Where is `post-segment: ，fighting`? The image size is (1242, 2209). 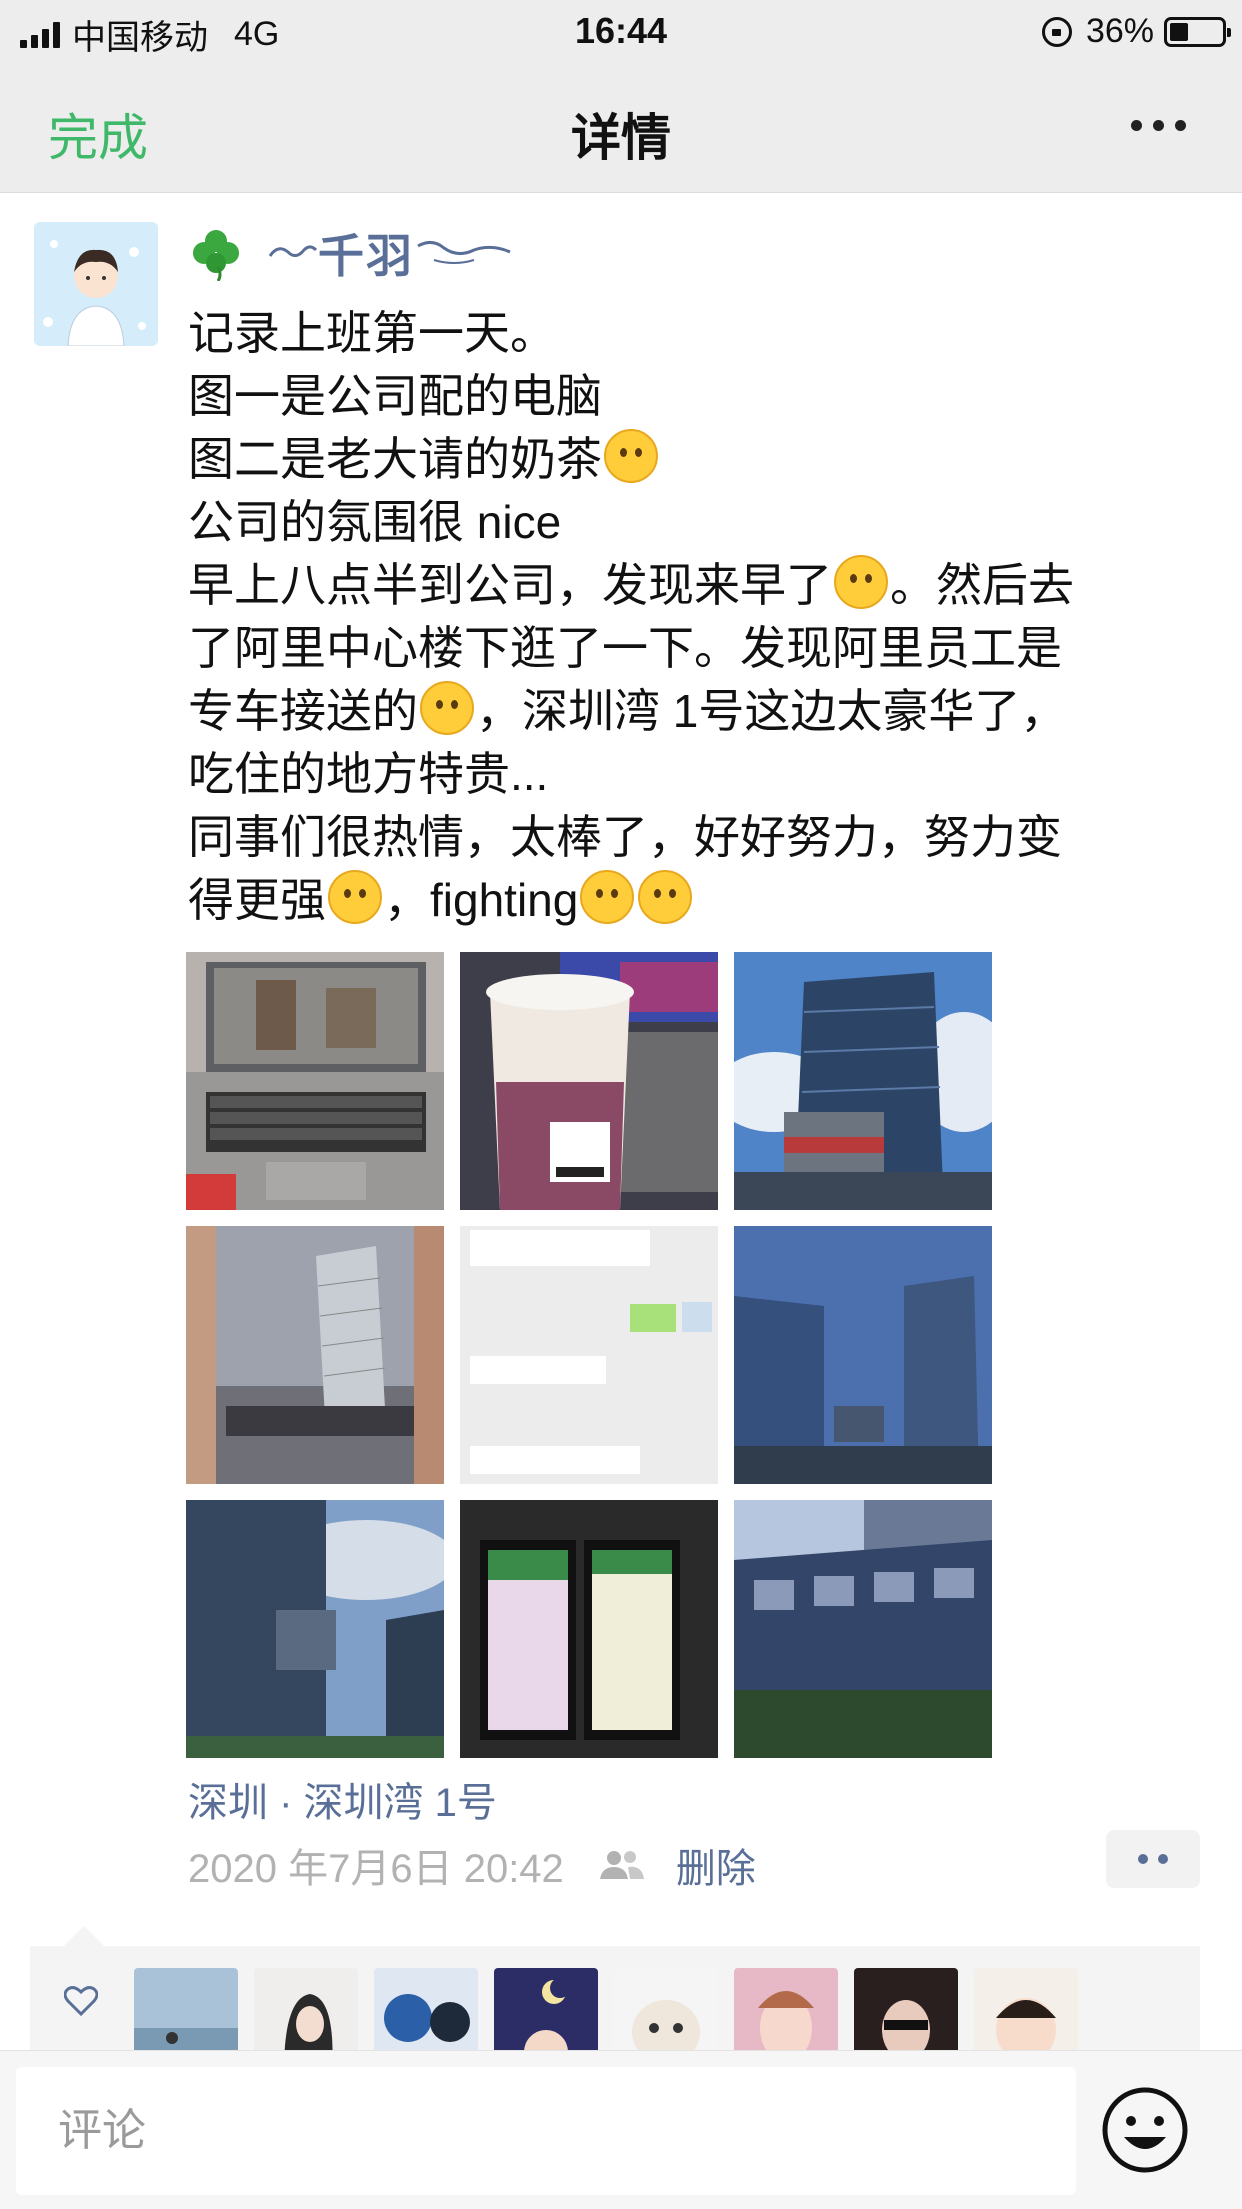 post-segment: ，fighting is located at coordinates (481, 900).